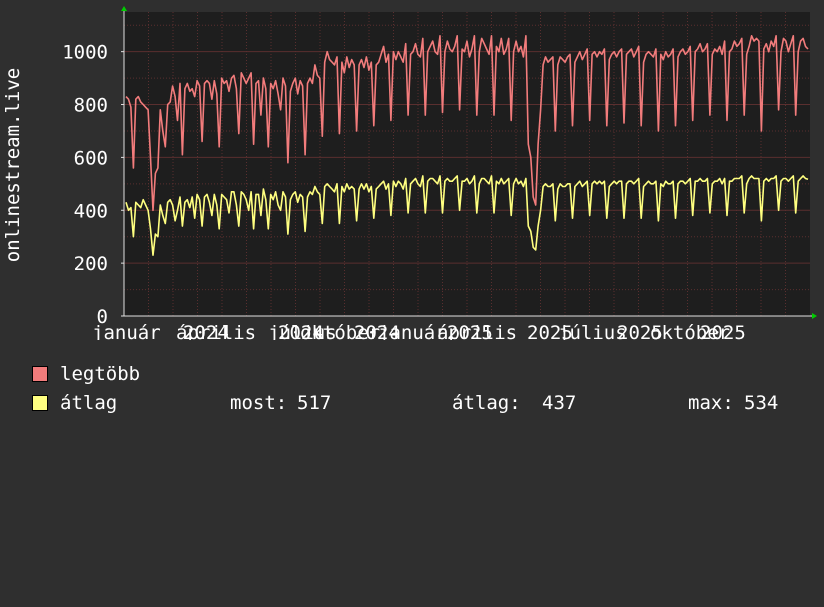 Image resolution: width=824 pixels, height=607 pixels. Describe the element at coordinates (91, 264) in the screenshot. I see `y-tick-label: 200` at that location.